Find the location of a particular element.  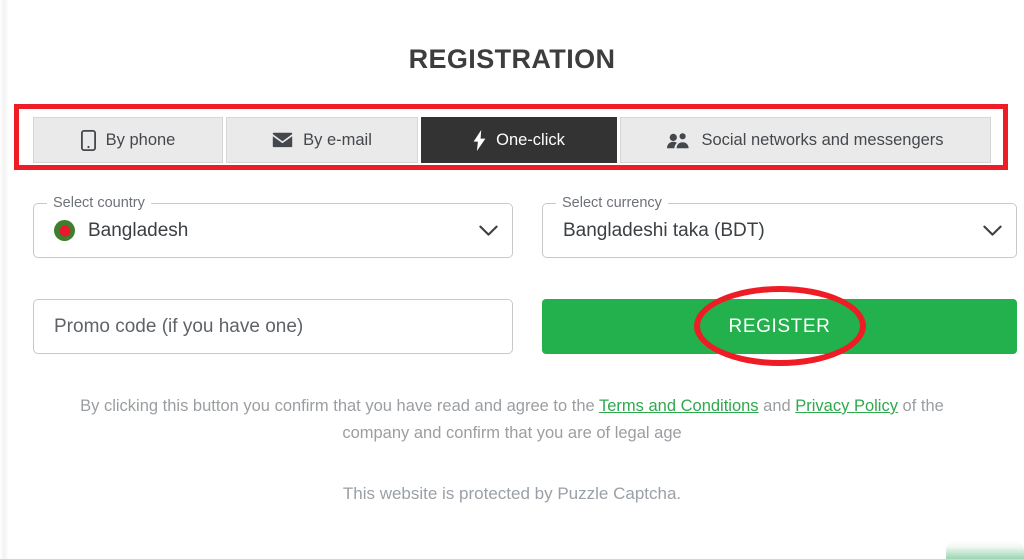

tab-social-networks-label: Social networks and messengers is located at coordinates (822, 139).